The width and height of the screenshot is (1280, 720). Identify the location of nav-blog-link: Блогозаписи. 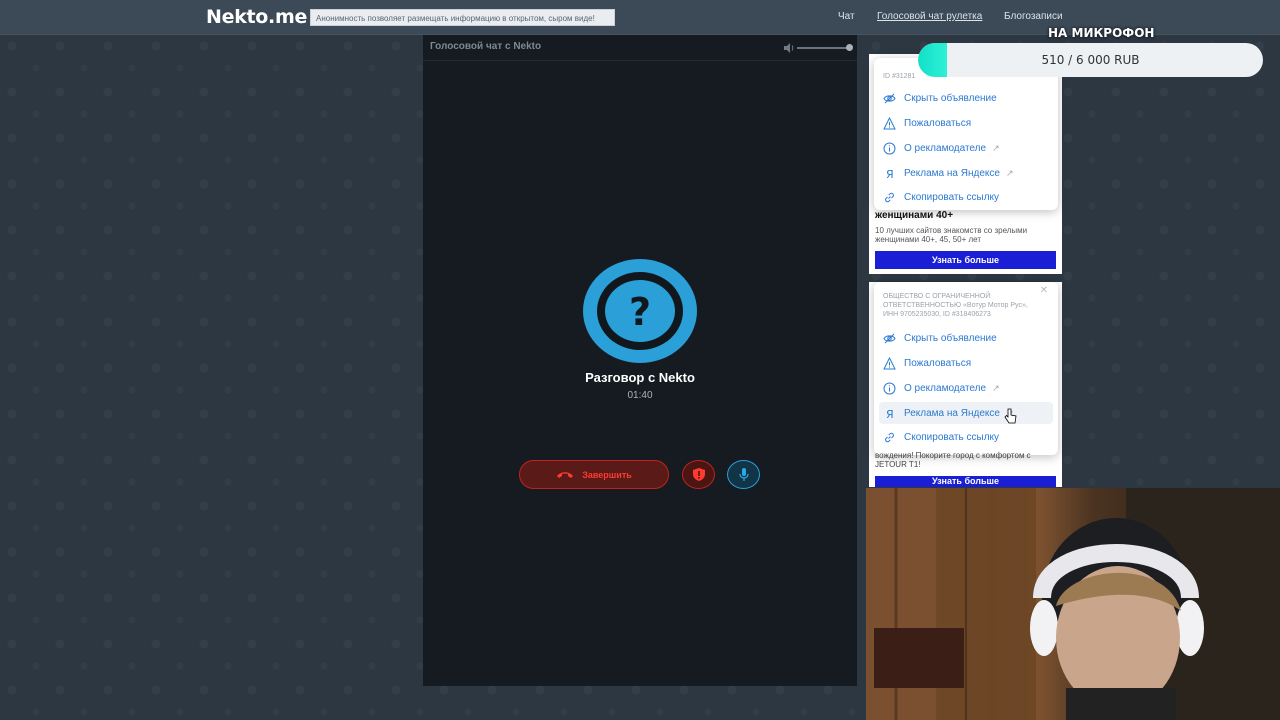
(1033, 16).